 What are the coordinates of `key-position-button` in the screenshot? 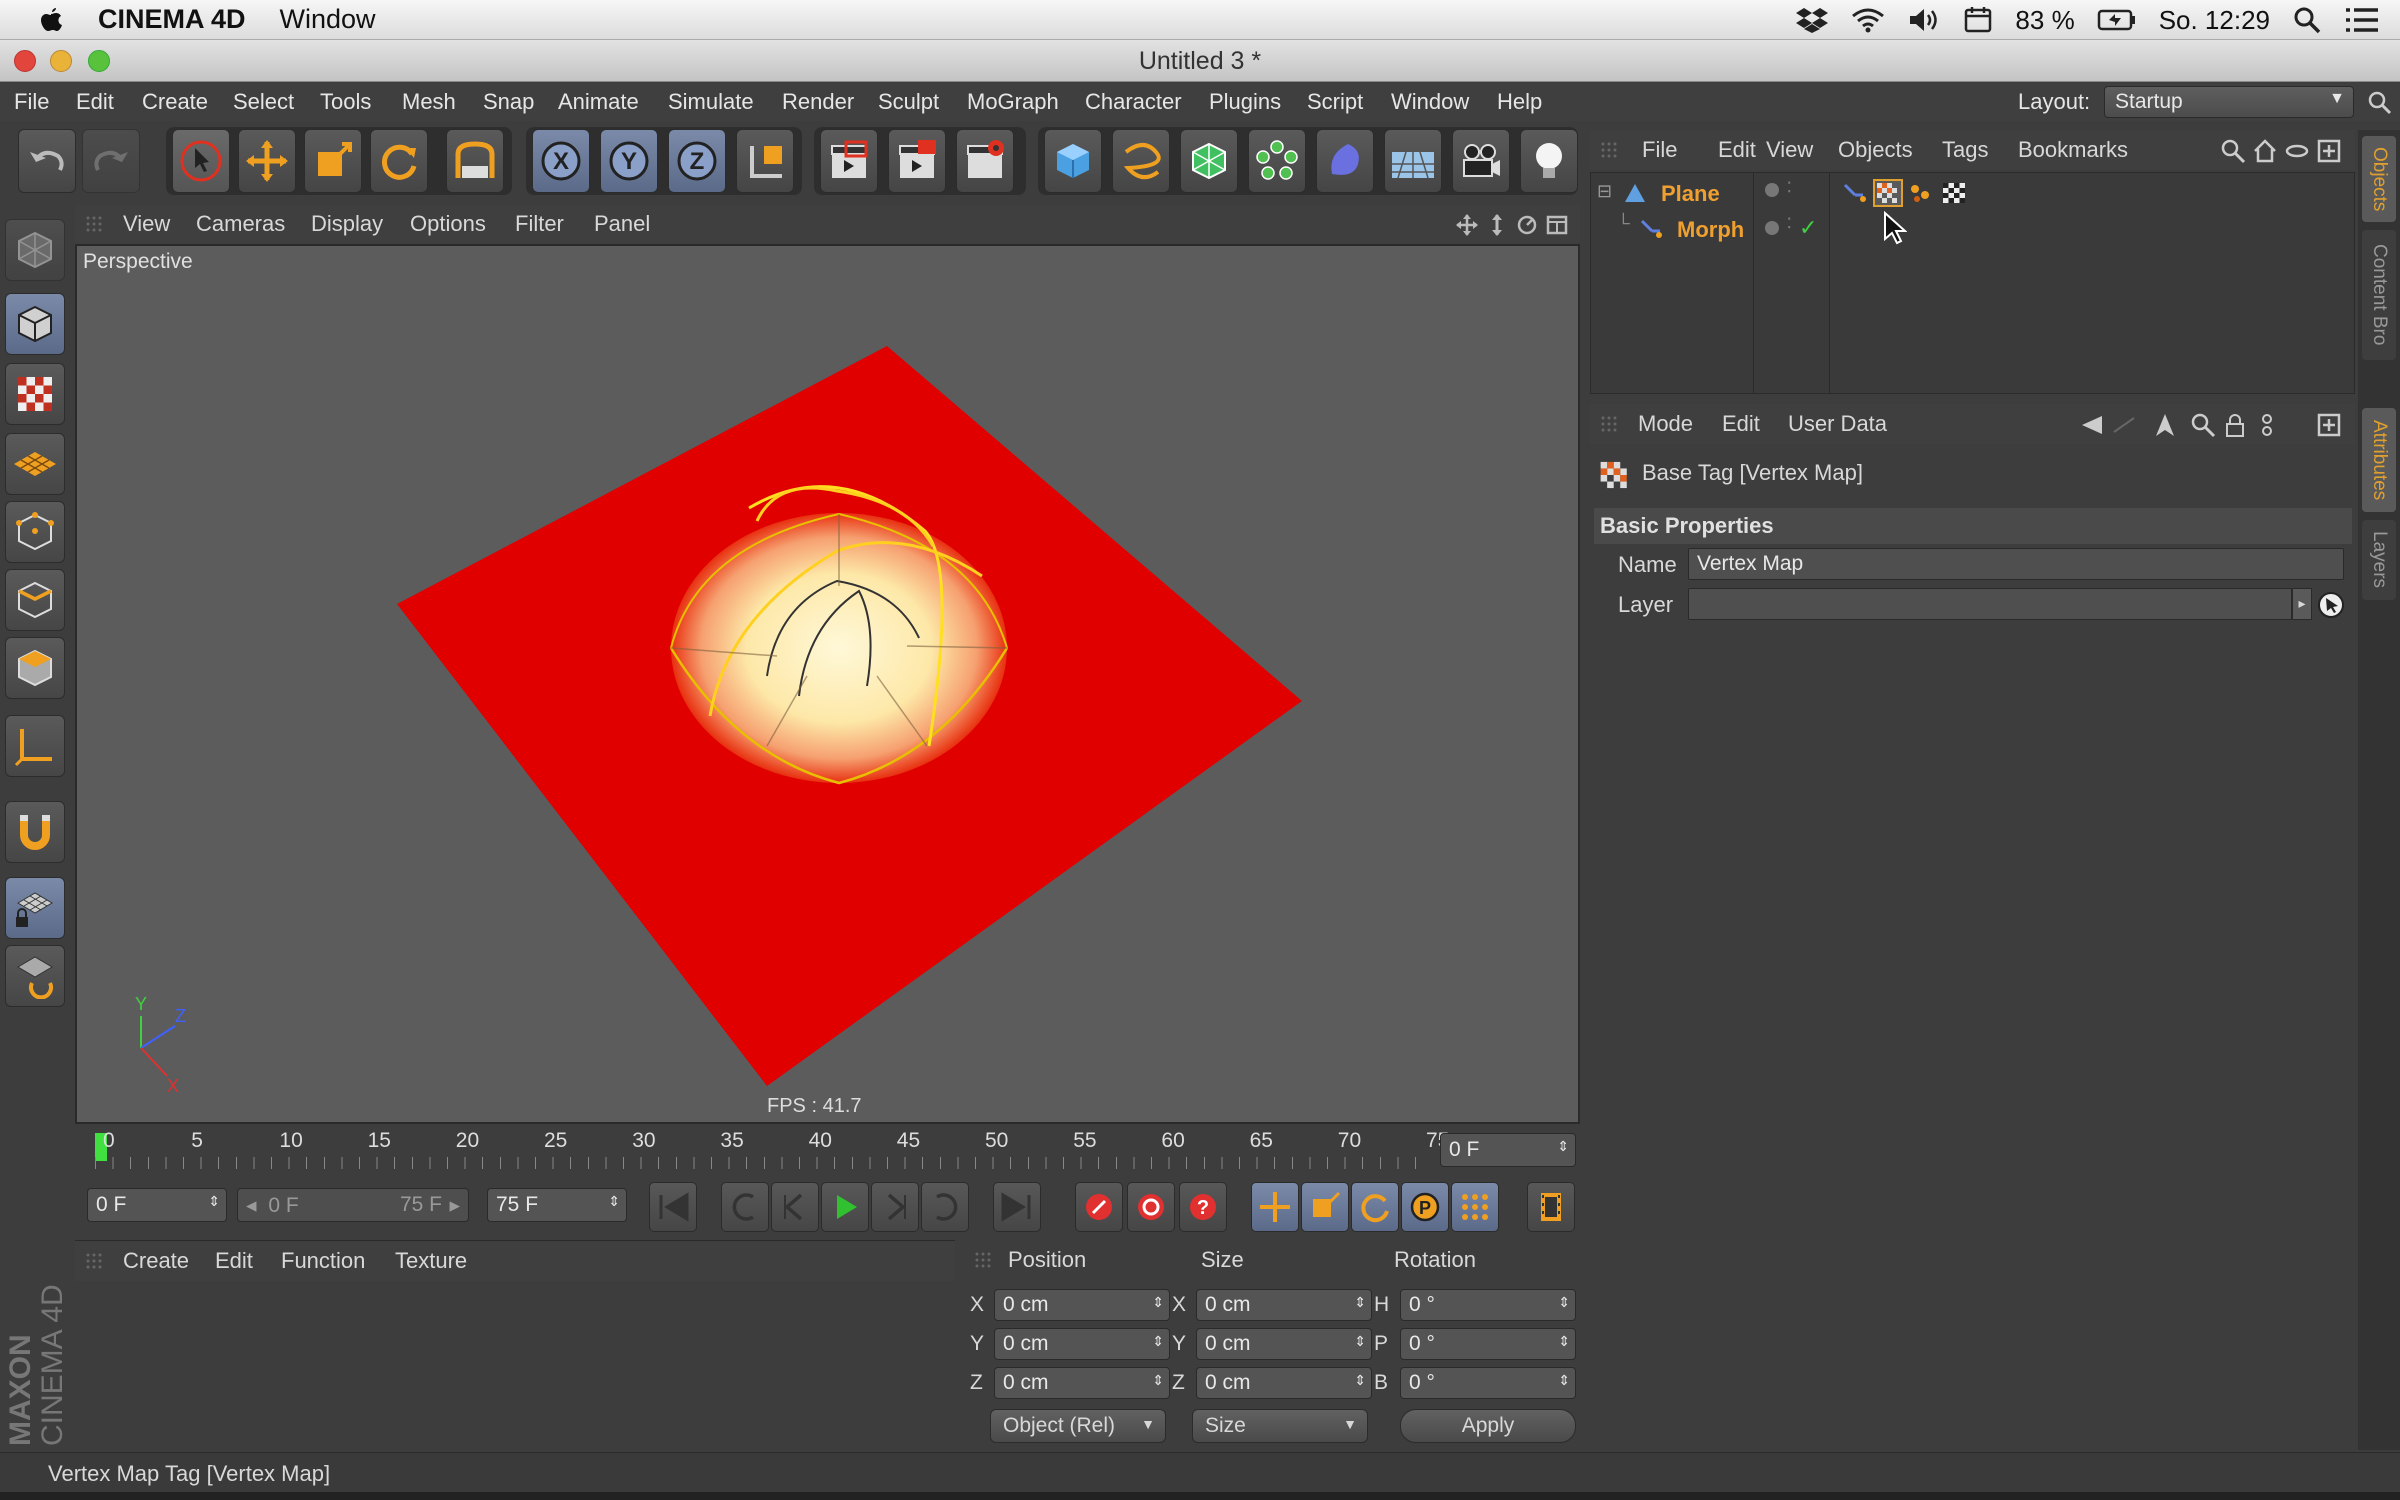 It's located at (1275, 1207).